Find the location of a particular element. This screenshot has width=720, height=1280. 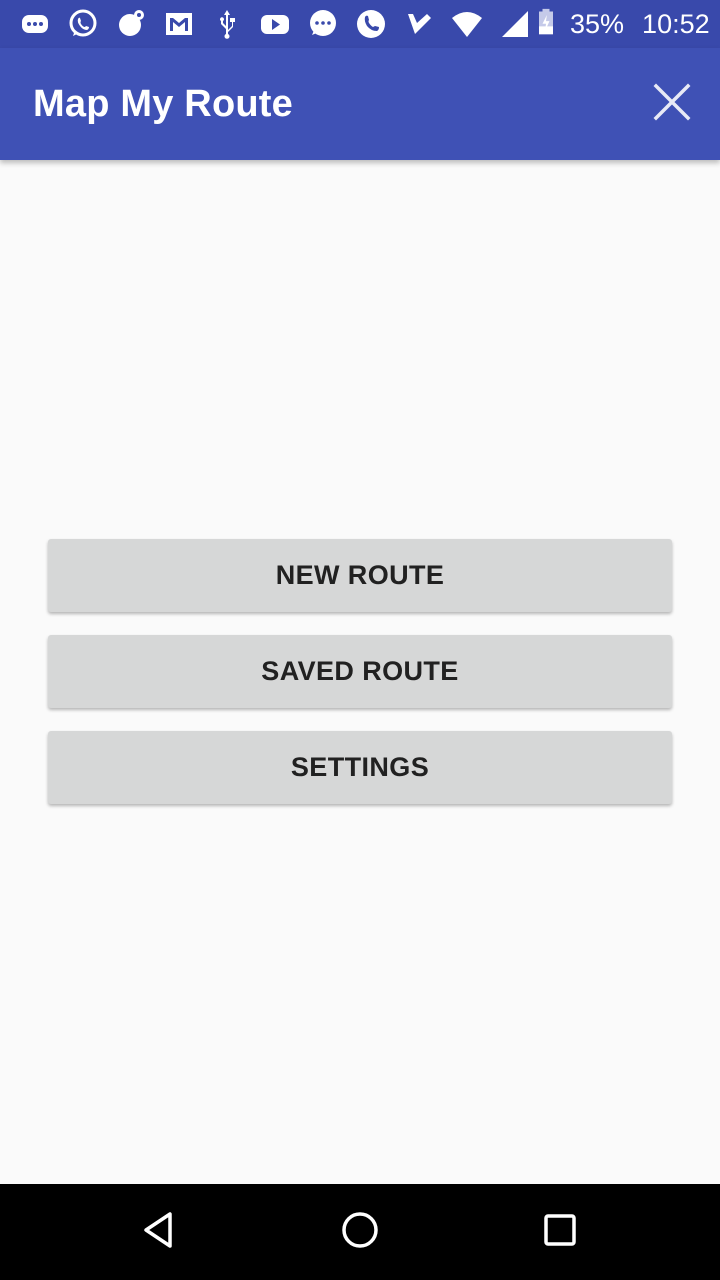

app-bar: Map My Route is located at coordinates (360, 104).